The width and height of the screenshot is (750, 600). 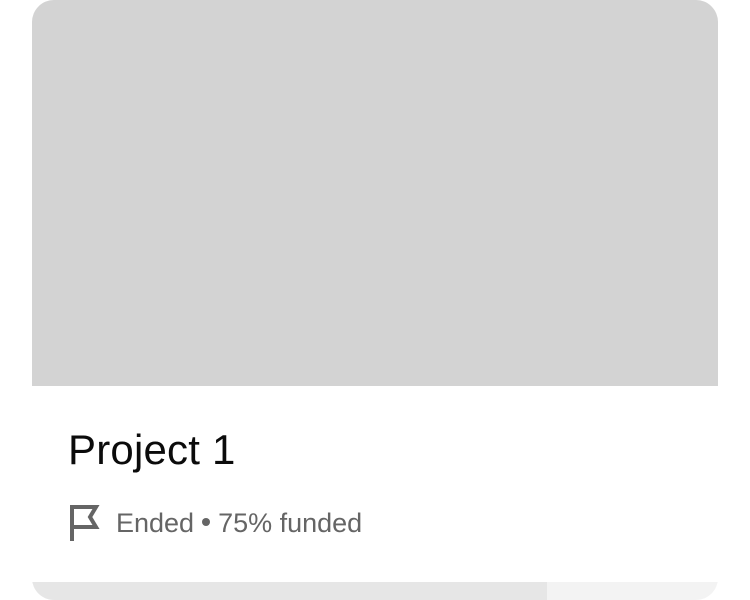 What do you see at coordinates (155, 522) in the screenshot?
I see `status-text: Ended` at bounding box center [155, 522].